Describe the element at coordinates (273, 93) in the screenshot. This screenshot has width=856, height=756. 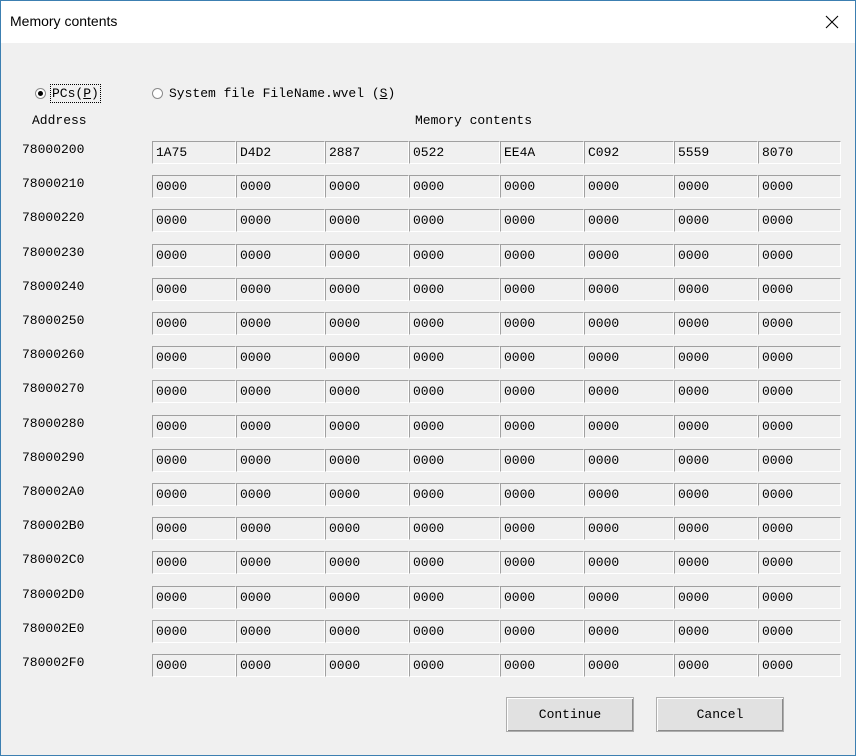
I see `radio-system-file: System file FileName.wvel (S)` at that location.